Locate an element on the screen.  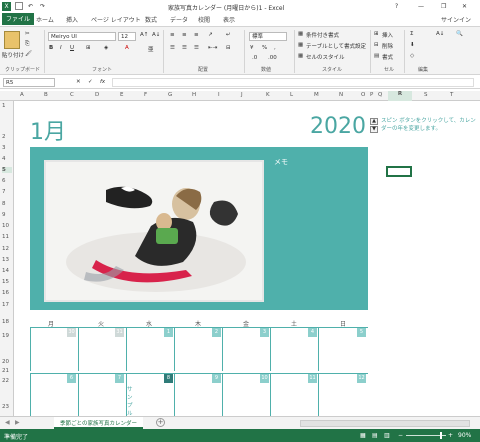
formula-input is located at coordinates (293, 82).